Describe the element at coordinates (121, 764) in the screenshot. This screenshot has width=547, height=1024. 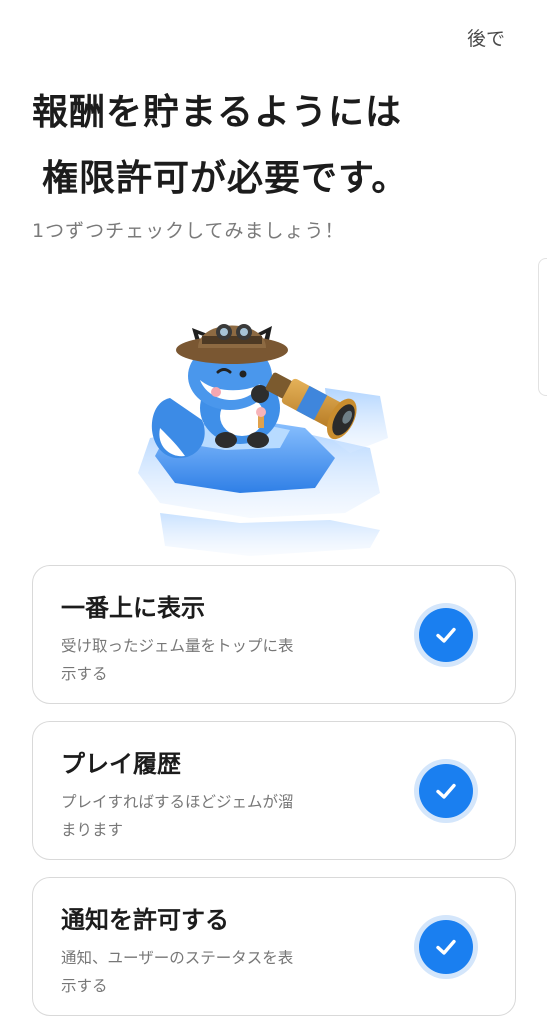
I see `permission-title: プレイ履歴` at that location.